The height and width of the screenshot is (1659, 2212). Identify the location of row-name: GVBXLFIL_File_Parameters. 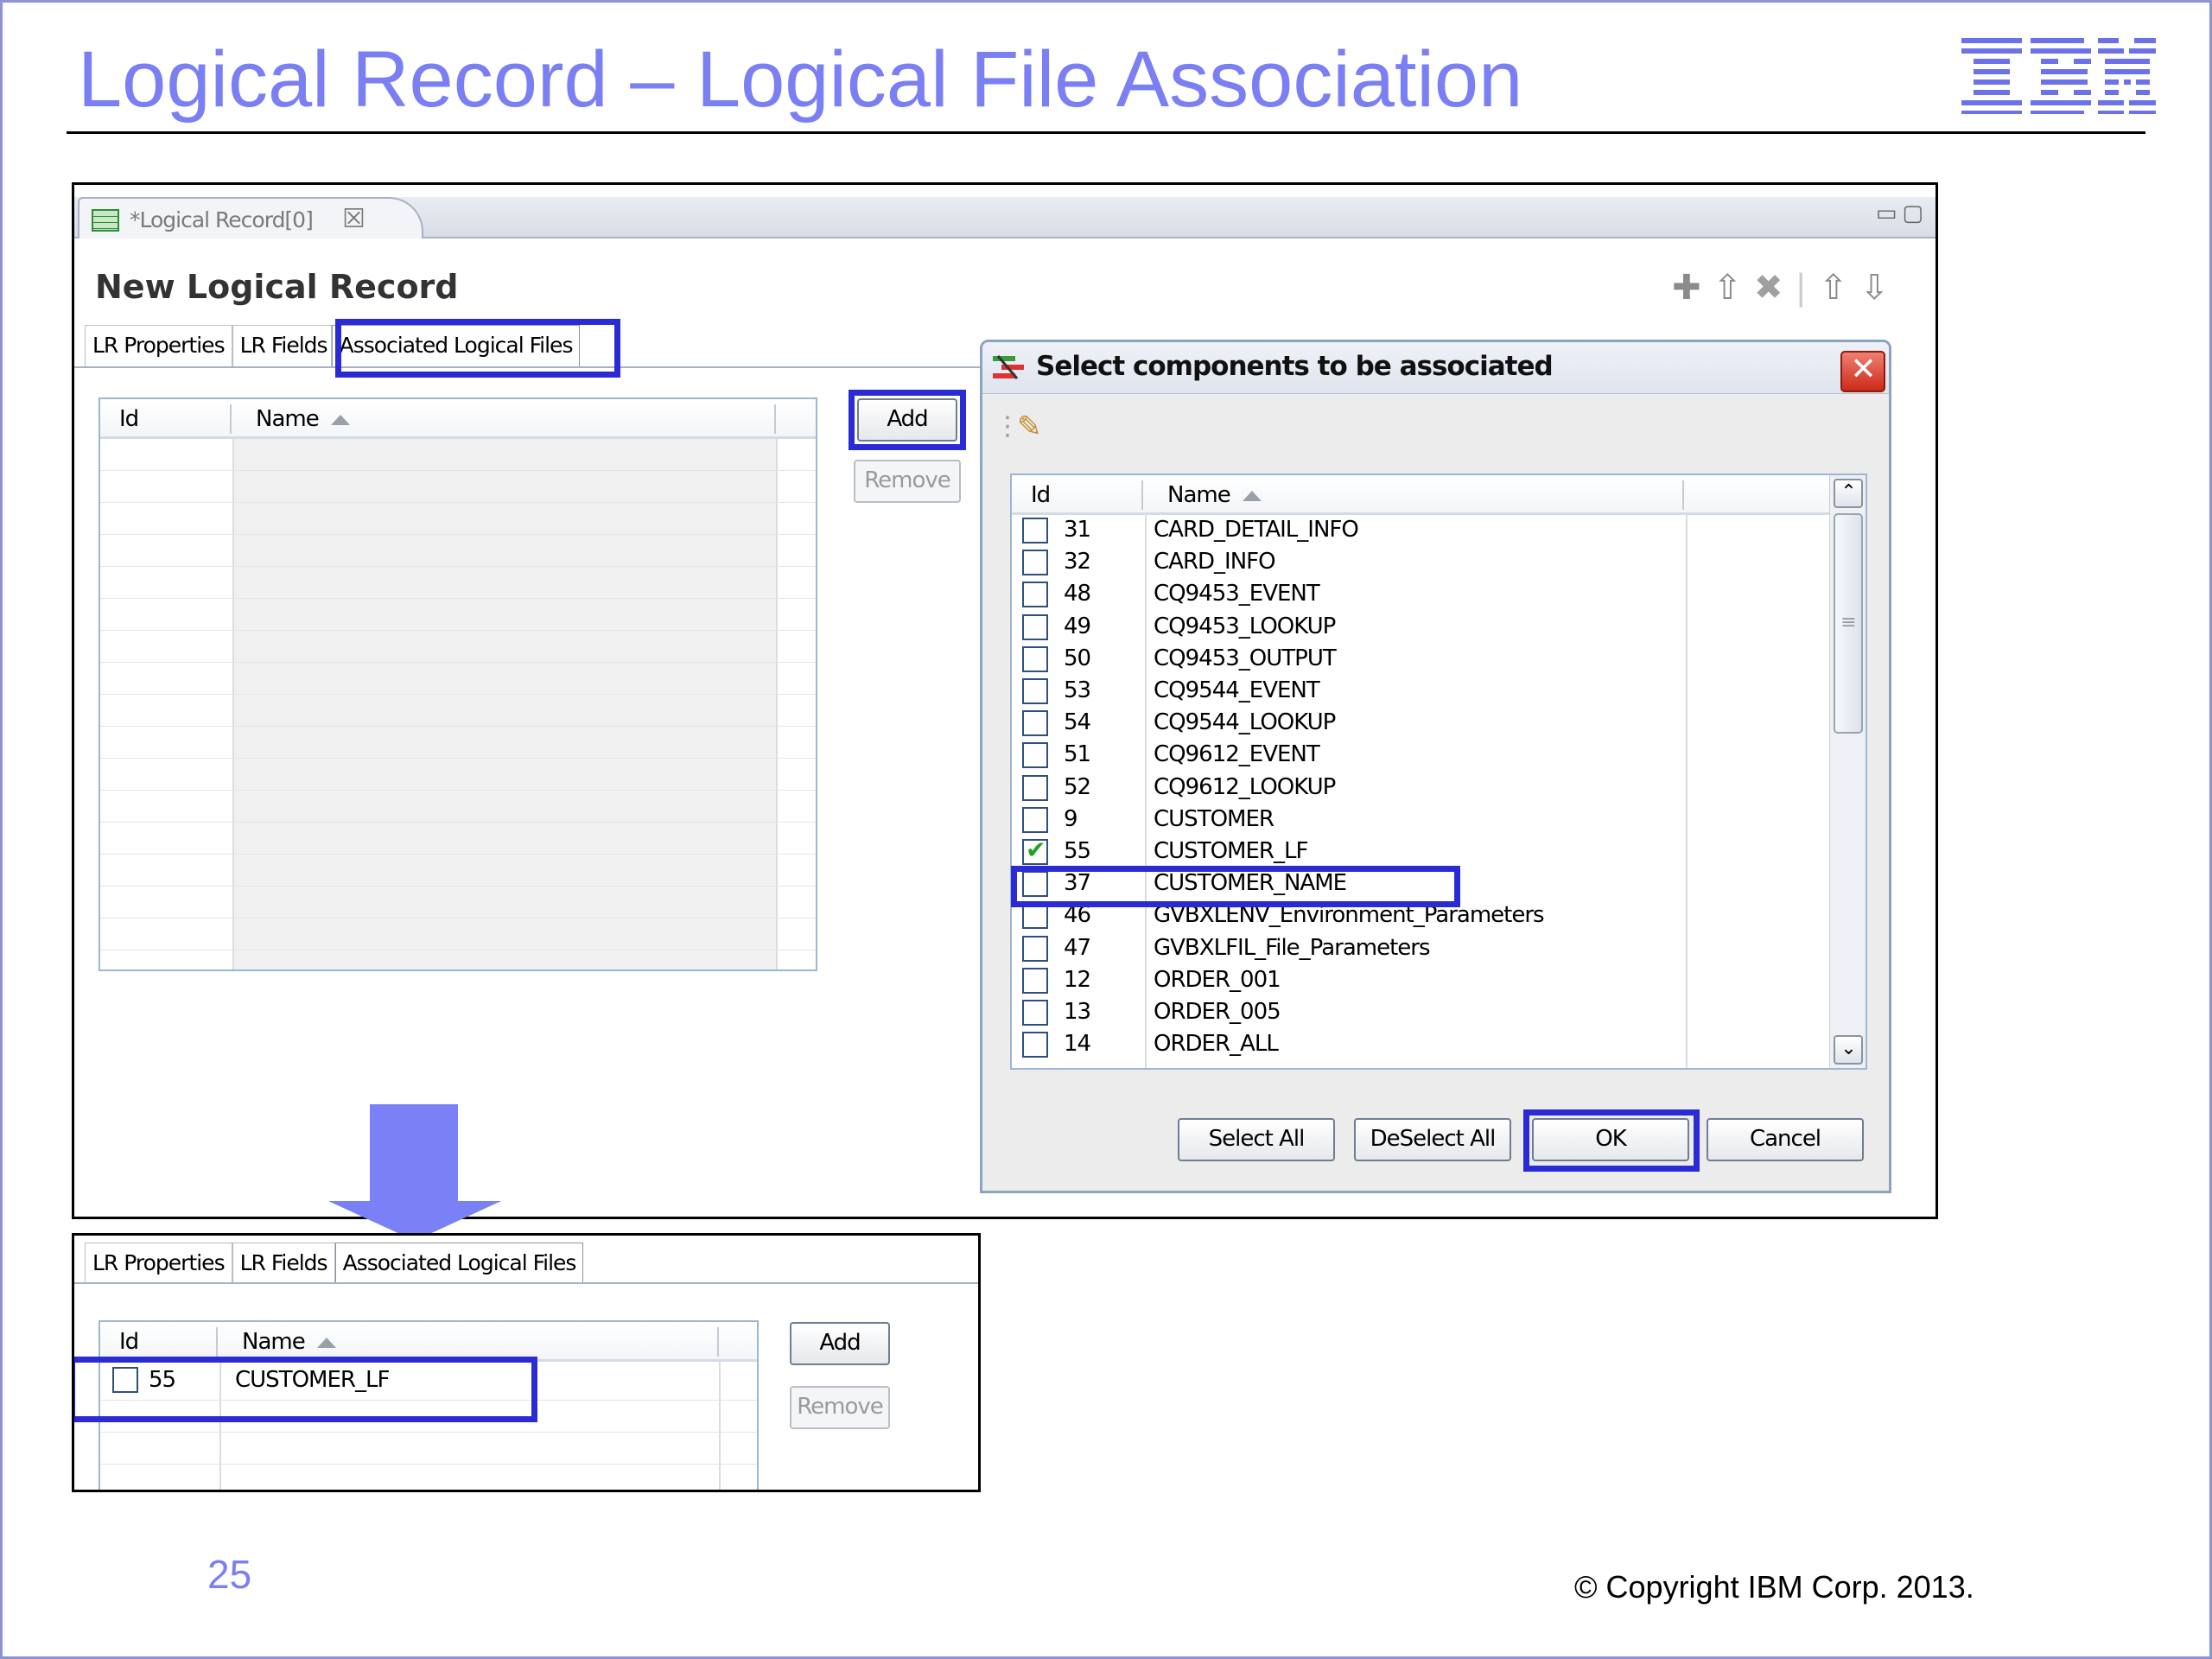
(1292, 947).